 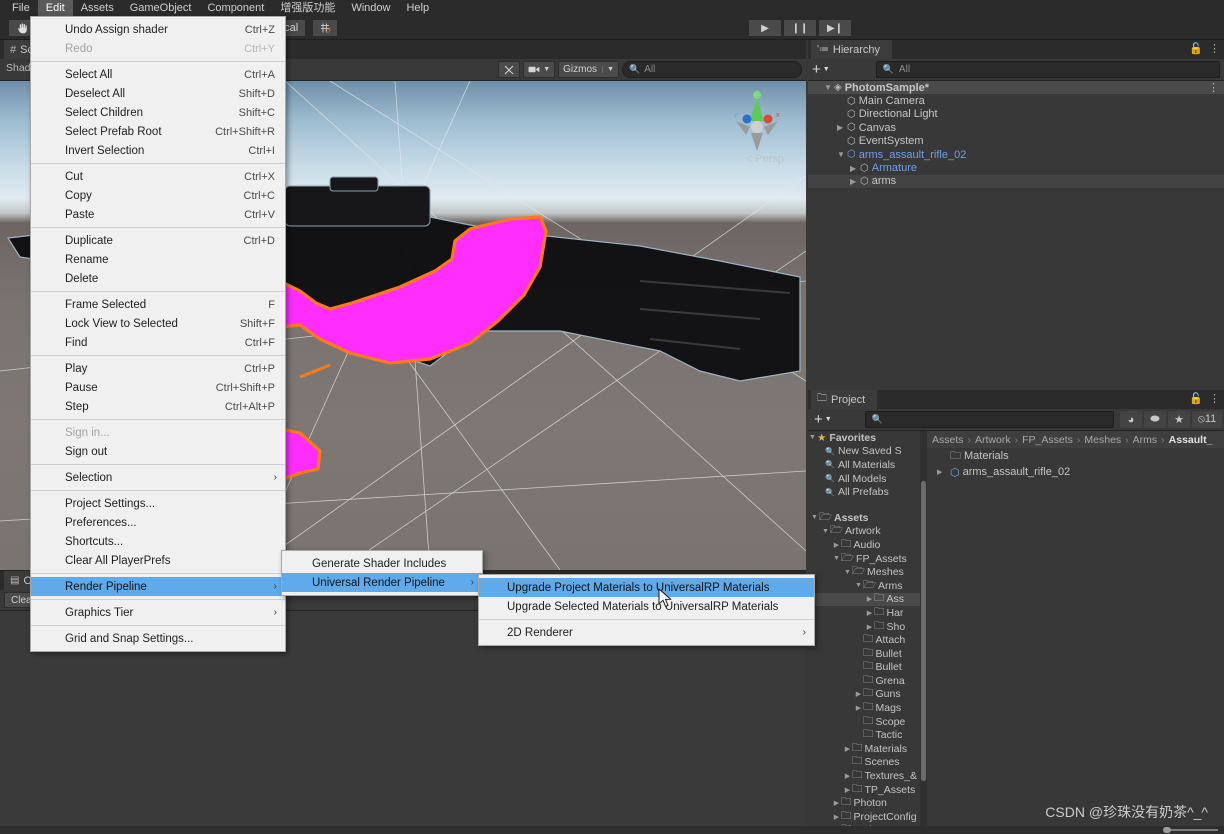 I want to click on project-tree-row: ▶ 🗀 Har, so click(x=864, y=613).